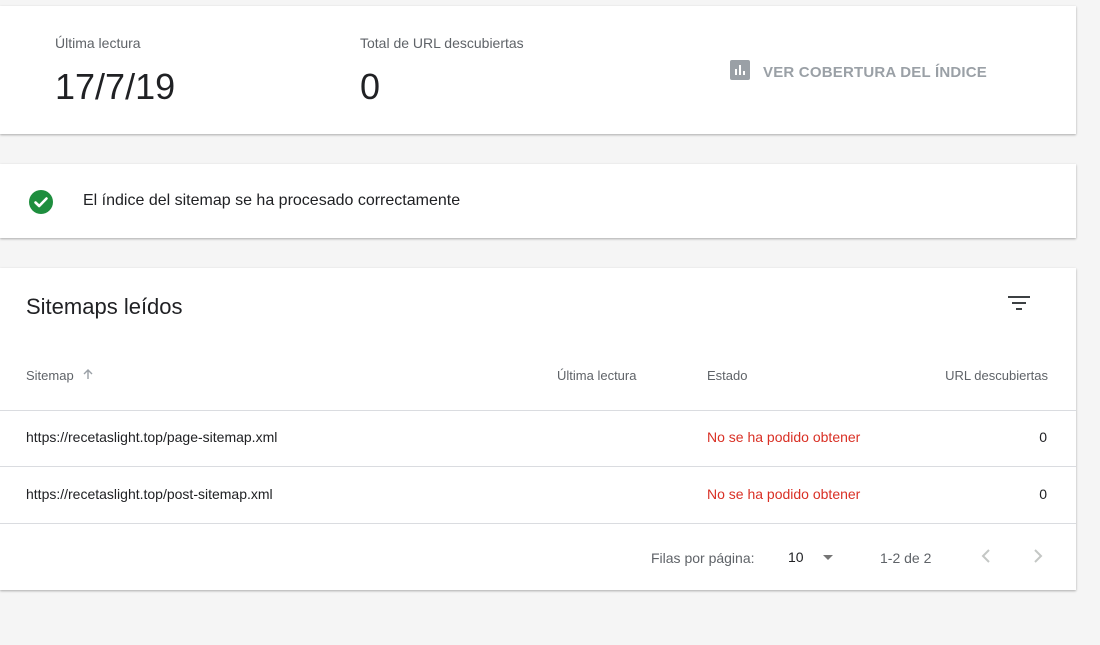  I want to click on rows-per-page-label: Filas por página:, so click(703, 558).